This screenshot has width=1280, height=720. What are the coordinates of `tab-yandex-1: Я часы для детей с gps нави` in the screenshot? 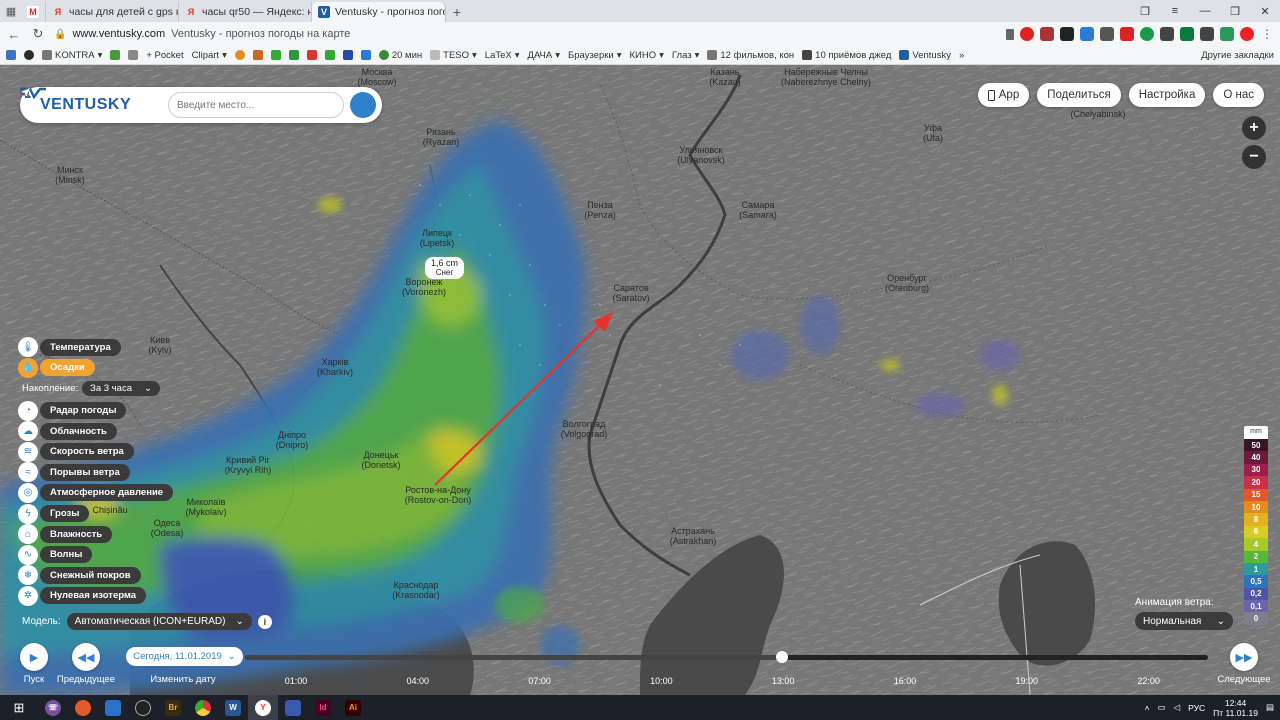 It's located at (112, 12).